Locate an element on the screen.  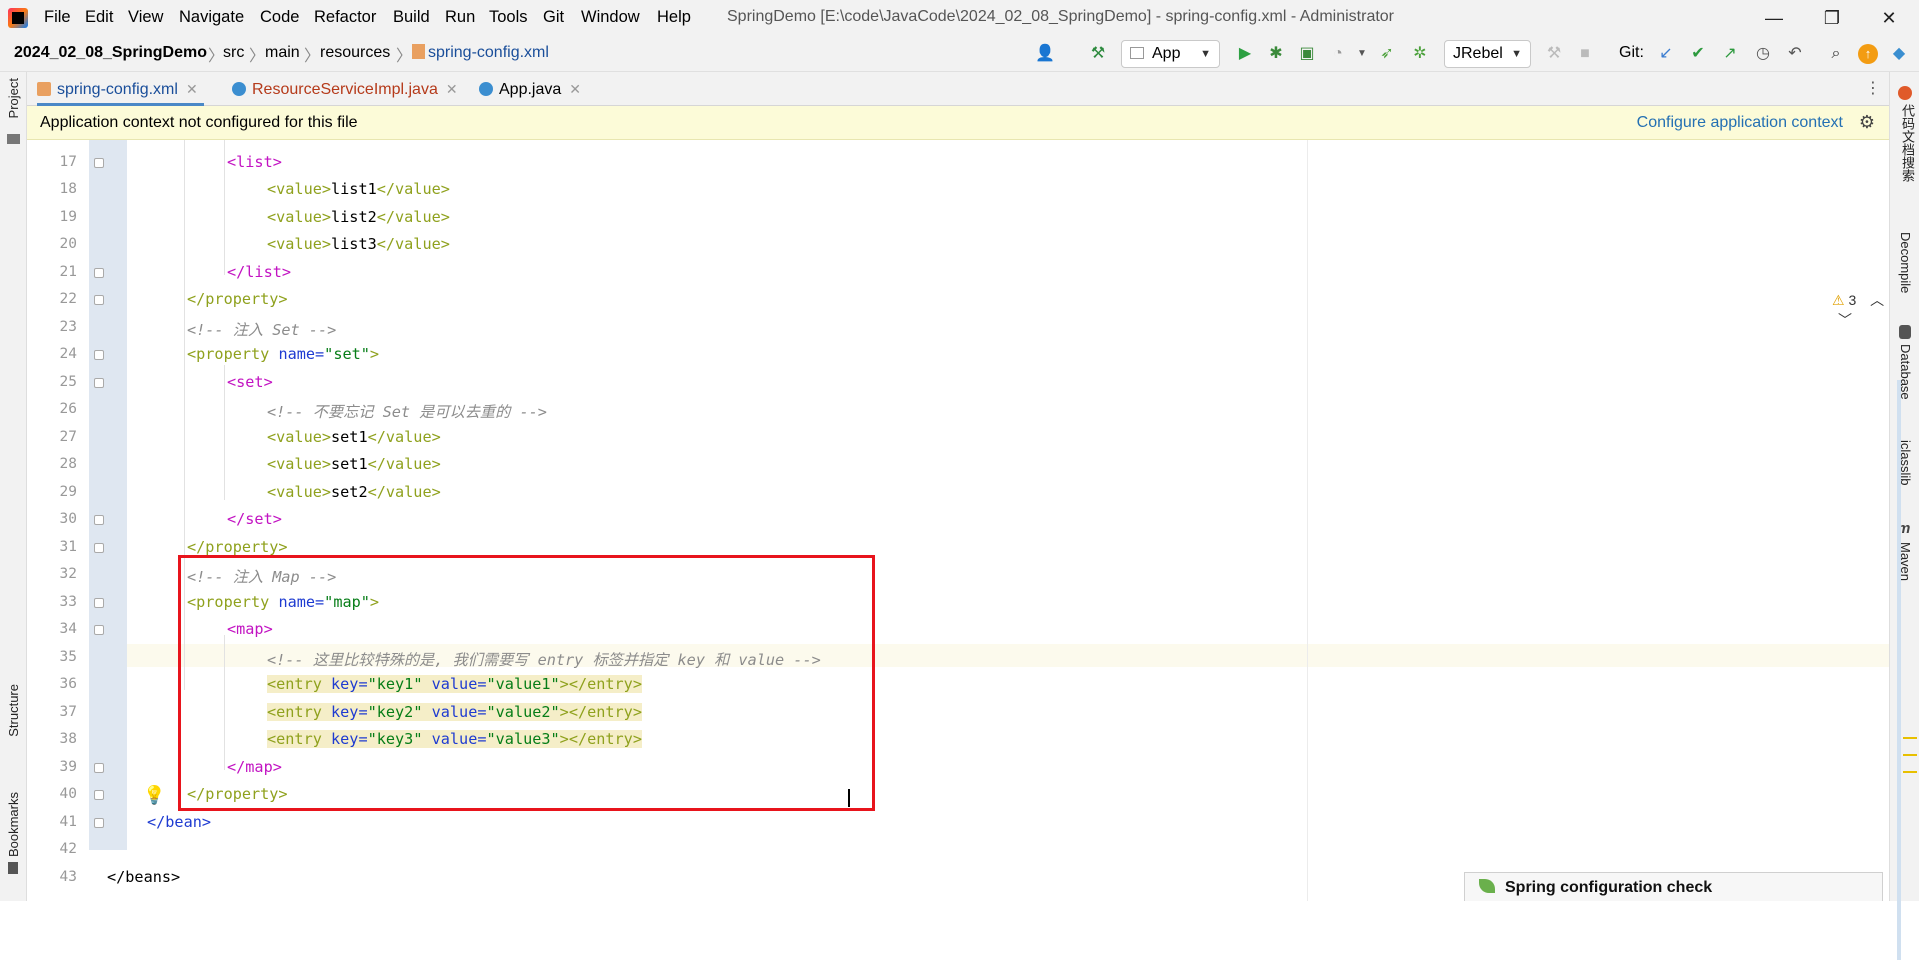
jrebel-debug-icon: ✲ is located at coordinates (1420, 54).